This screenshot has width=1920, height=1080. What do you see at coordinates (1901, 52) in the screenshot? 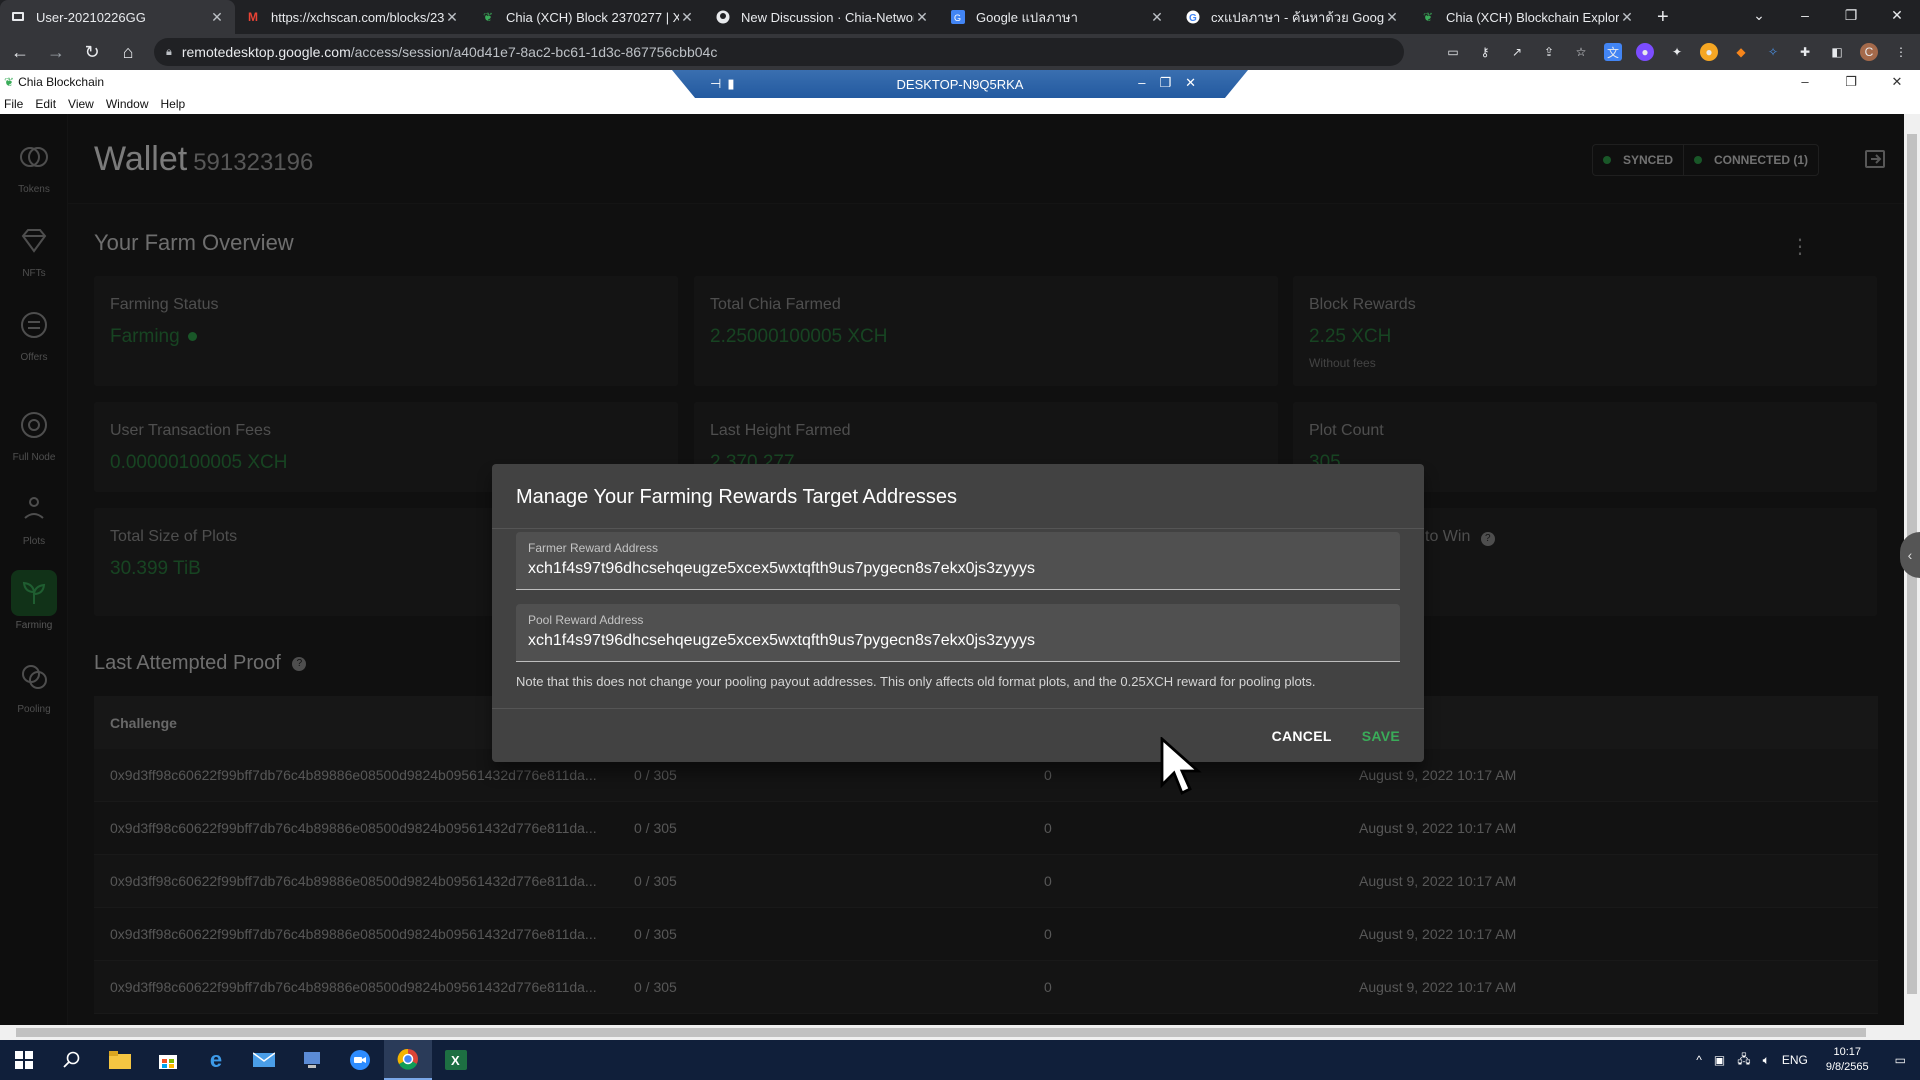
I see `chrome-menu-icon: ⋮` at bounding box center [1901, 52].